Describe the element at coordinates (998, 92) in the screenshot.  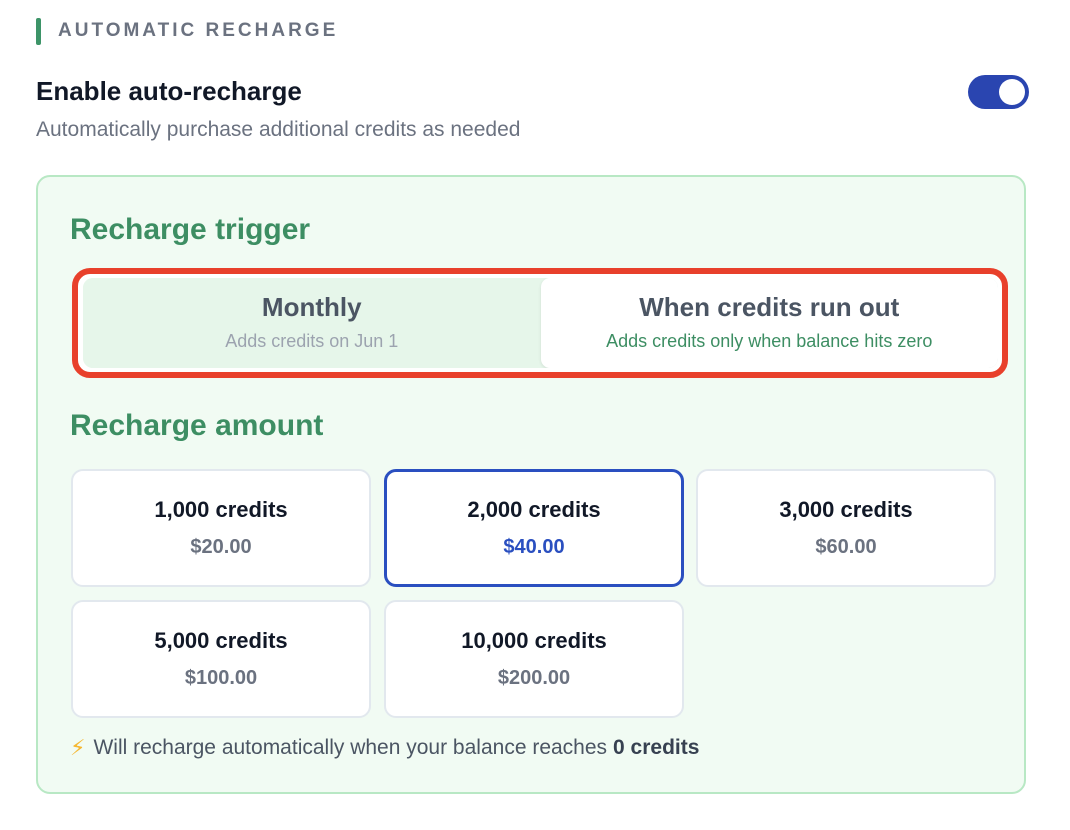
I see `auto-recharge-toggle` at that location.